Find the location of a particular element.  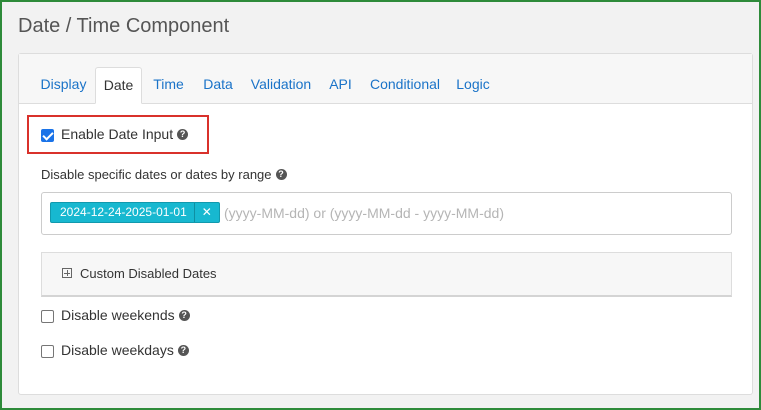

tab-api: API is located at coordinates (340, 85).